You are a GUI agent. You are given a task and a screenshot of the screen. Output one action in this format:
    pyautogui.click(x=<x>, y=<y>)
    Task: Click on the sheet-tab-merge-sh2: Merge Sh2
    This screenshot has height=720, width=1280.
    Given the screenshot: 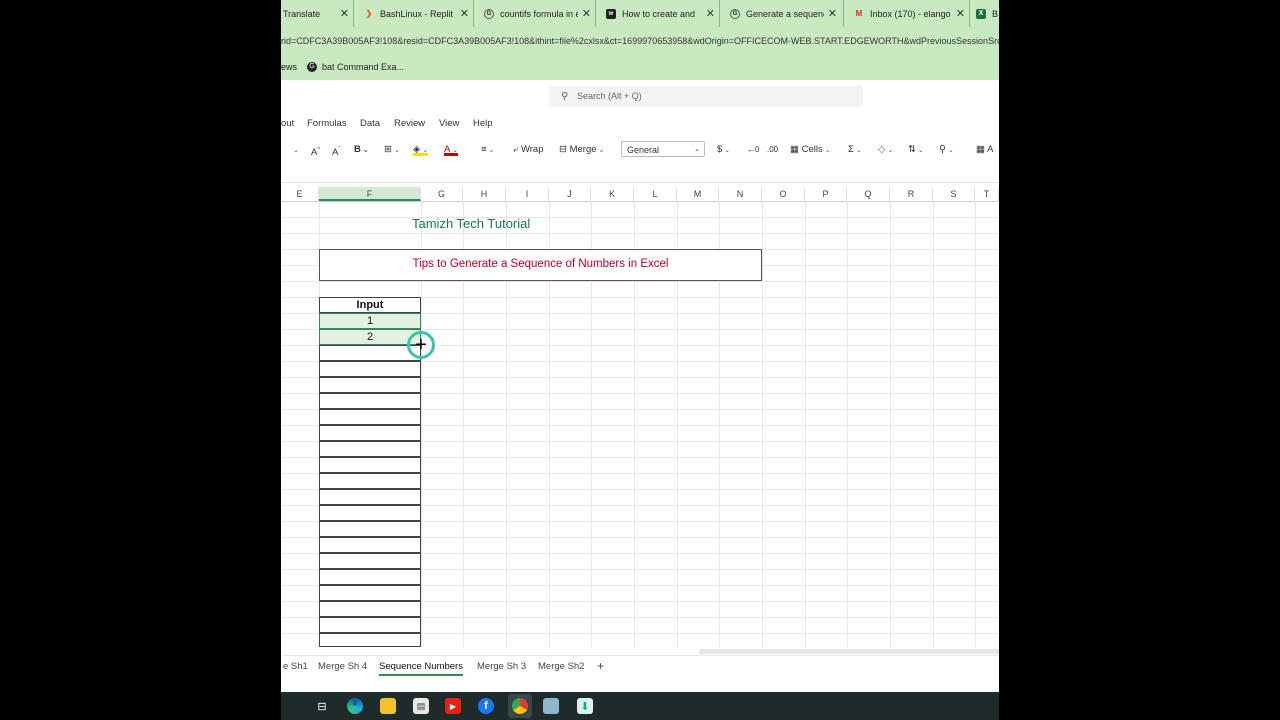 What is the action you would take?
    pyautogui.click(x=561, y=666)
    